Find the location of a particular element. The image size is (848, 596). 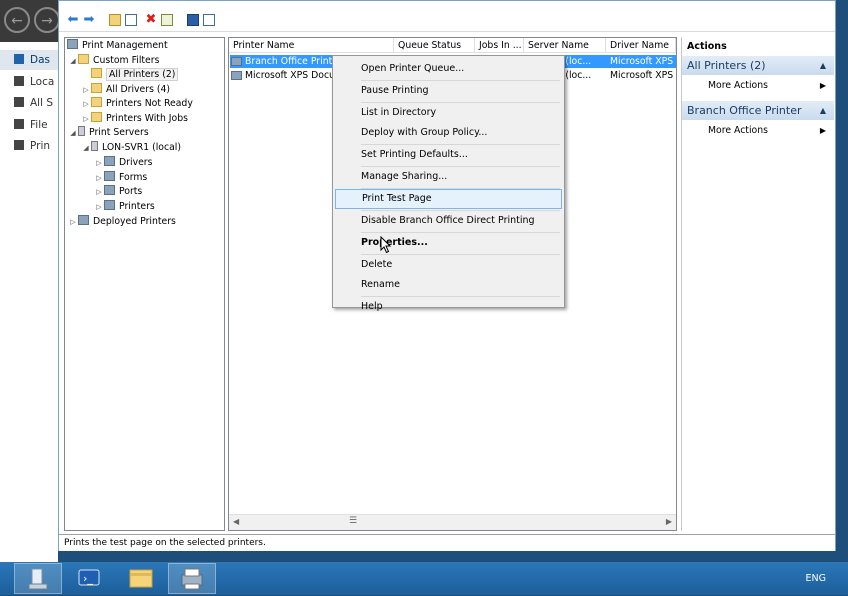

server-manager-icon is located at coordinates (38, 579).